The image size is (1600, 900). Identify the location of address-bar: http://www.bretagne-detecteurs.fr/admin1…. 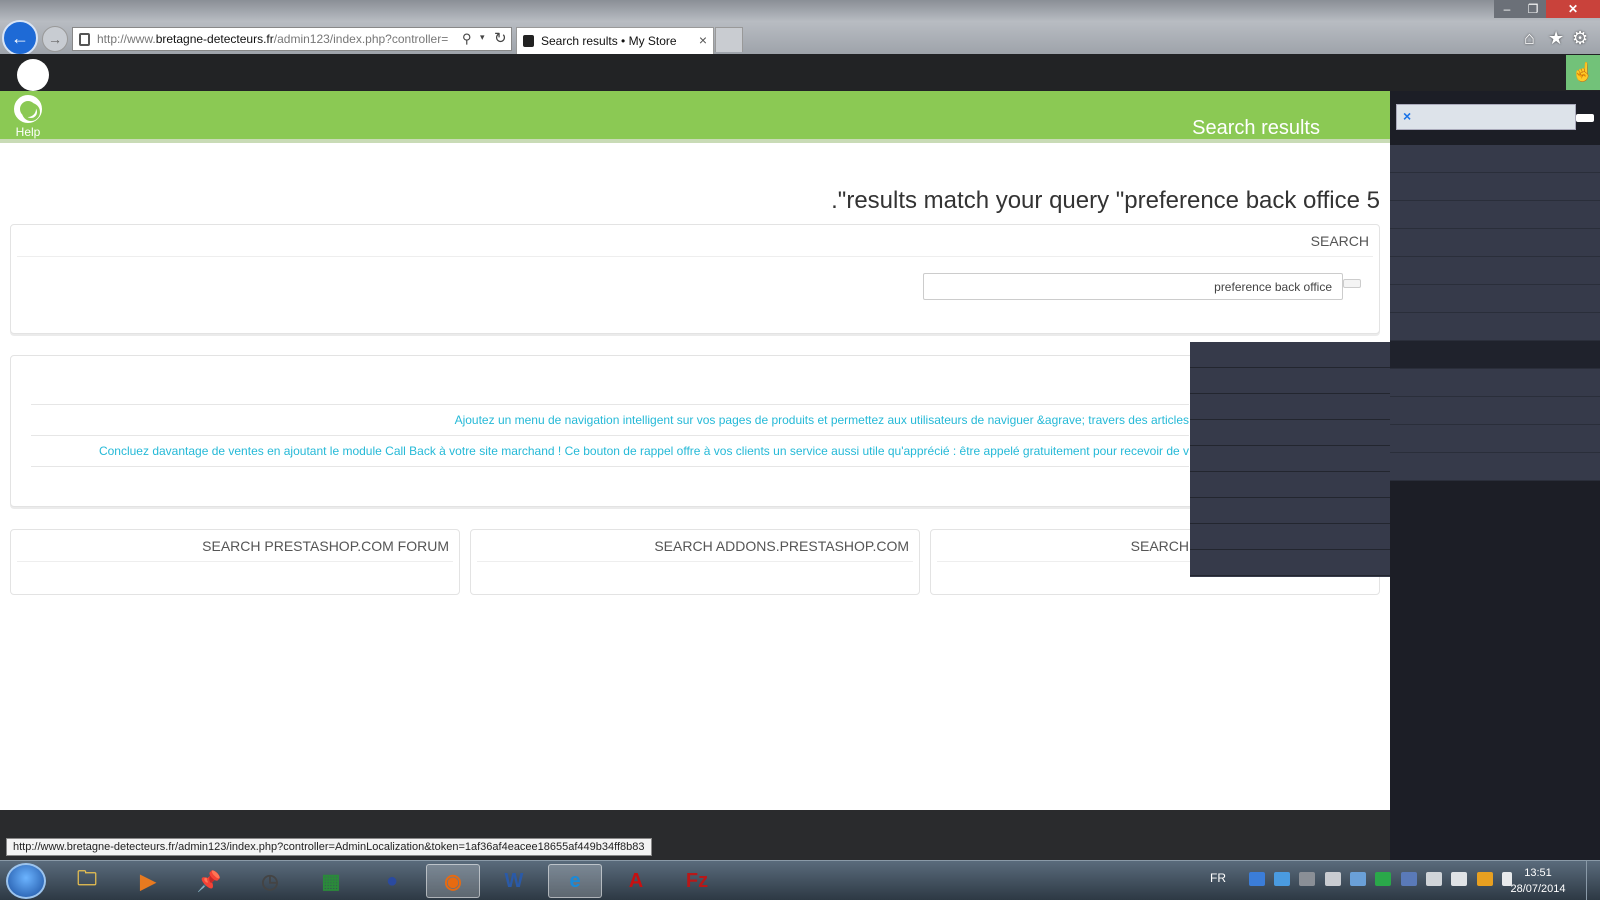
(292, 39).